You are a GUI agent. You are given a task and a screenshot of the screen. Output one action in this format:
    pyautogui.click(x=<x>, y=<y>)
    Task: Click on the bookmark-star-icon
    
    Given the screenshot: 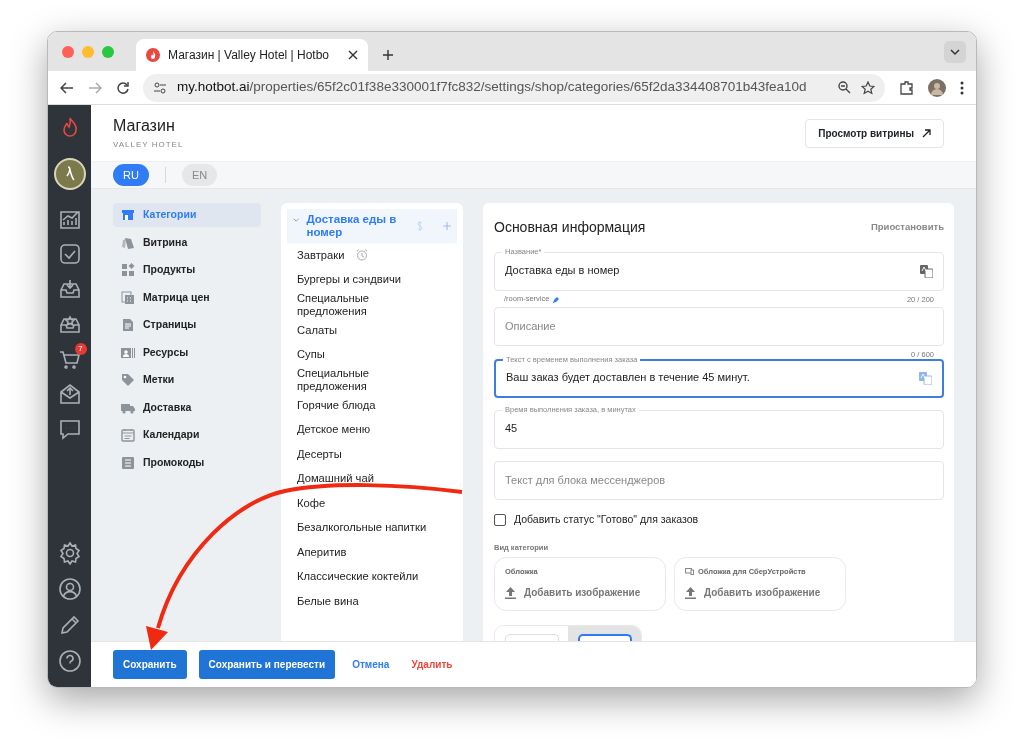 What is the action you would take?
    pyautogui.click(x=868, y=87)
    